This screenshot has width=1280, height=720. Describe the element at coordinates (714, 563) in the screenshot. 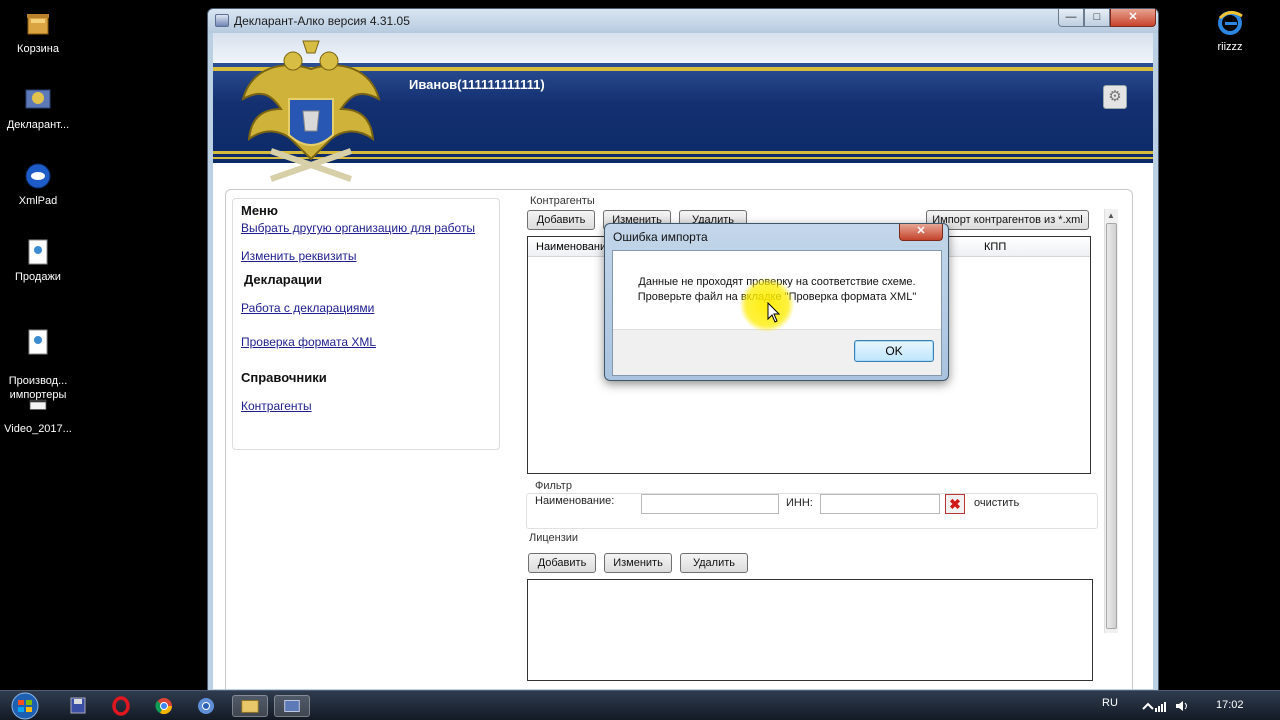

I see `licenses-delete-button: Удалить` at that location.